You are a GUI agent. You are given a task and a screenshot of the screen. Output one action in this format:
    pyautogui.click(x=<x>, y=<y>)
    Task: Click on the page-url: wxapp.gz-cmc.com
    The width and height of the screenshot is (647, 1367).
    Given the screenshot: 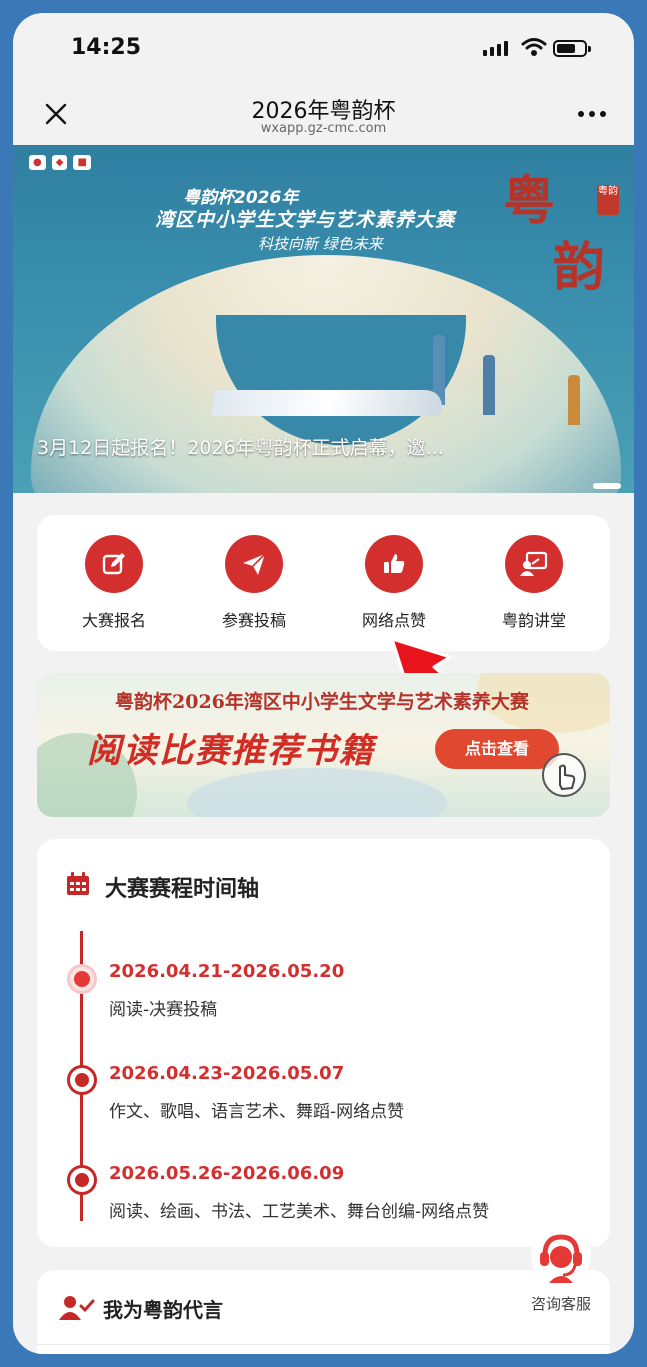 What is the action you would take?
    pyautogui.click(x=323, y=128)
    